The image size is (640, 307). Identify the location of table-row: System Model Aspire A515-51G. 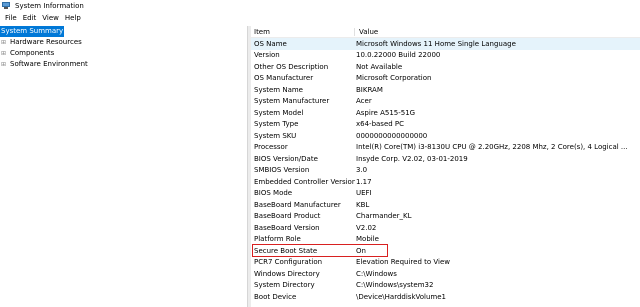
(445, 113).